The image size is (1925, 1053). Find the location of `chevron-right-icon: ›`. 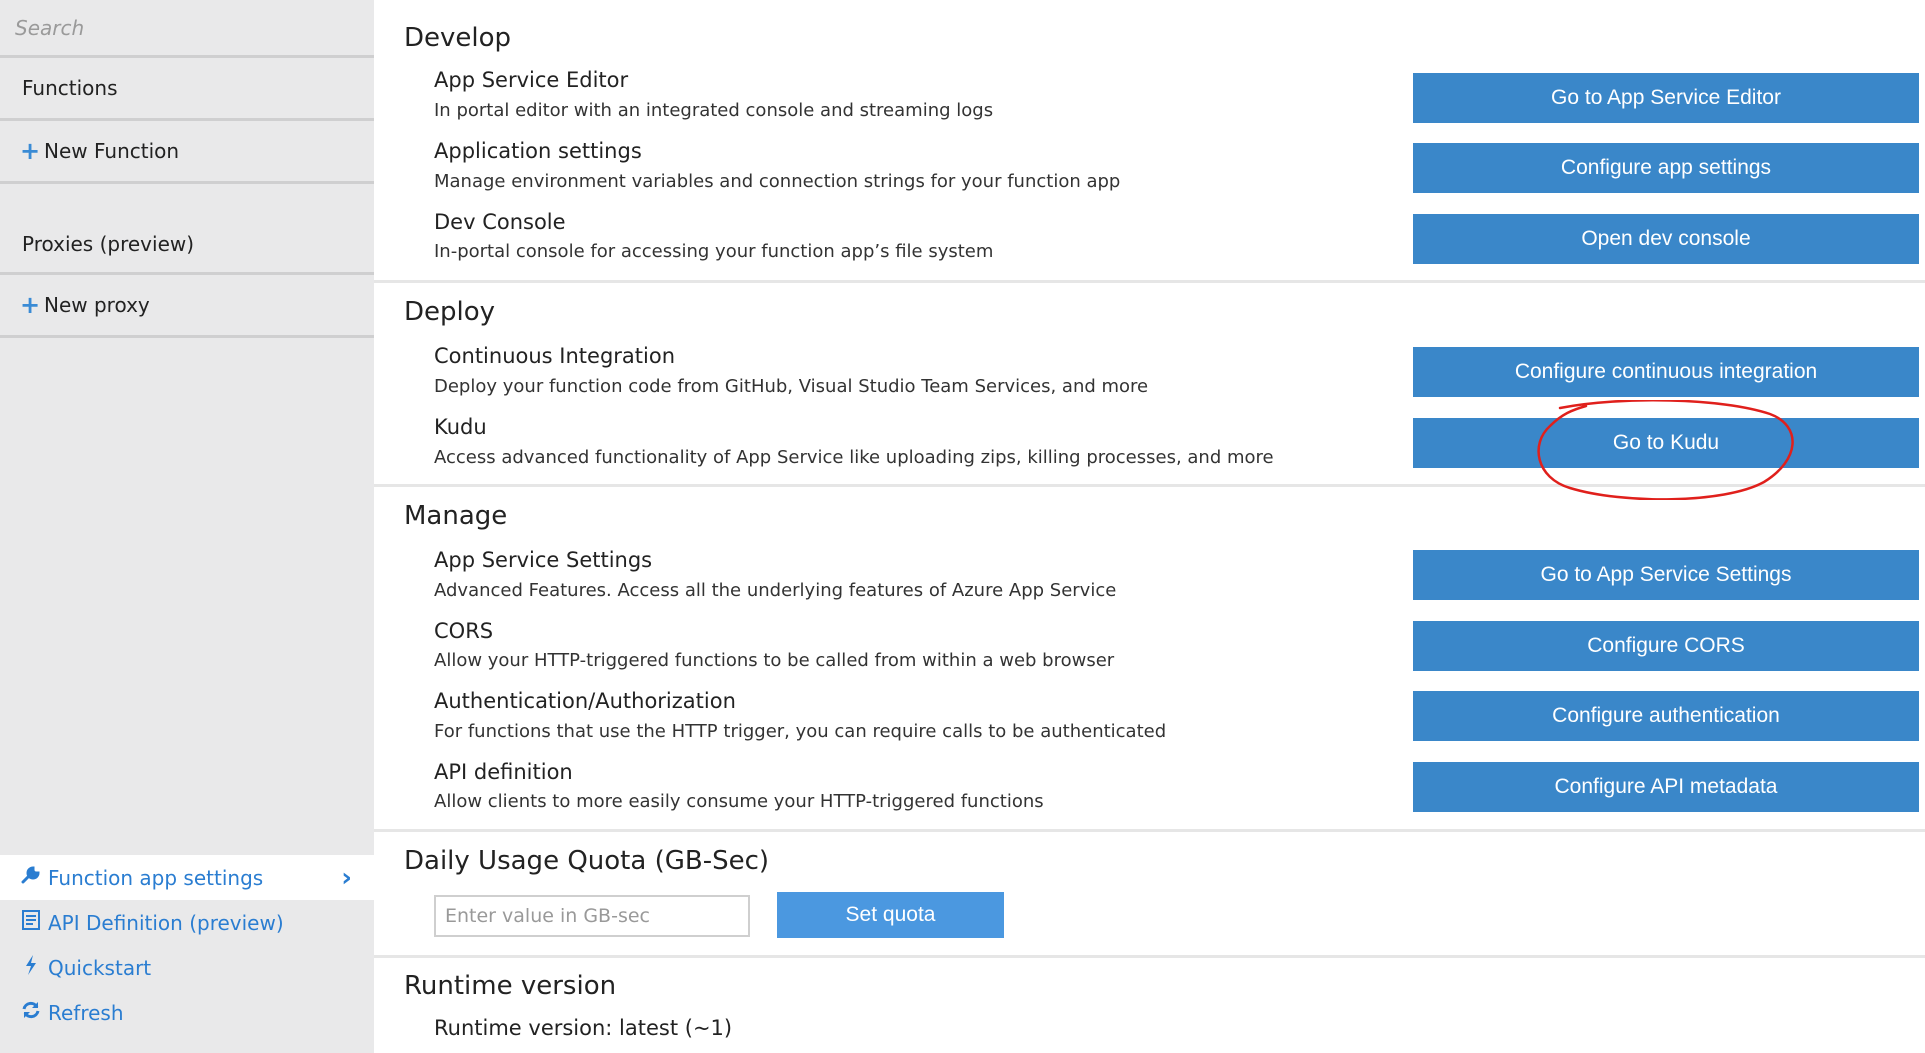

chevron-right-icon: › is located at coordinates (346, 877).